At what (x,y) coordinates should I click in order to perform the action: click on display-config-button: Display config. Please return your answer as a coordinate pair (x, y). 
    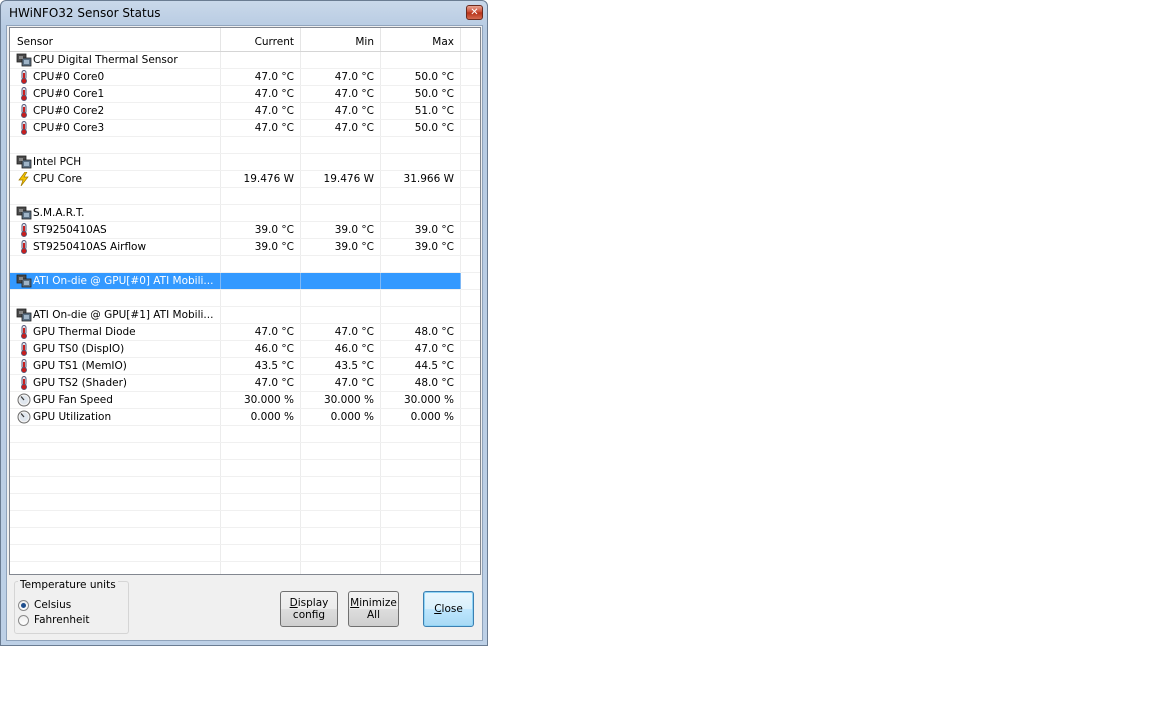
    Looking at the image, I should click on (309, 609).